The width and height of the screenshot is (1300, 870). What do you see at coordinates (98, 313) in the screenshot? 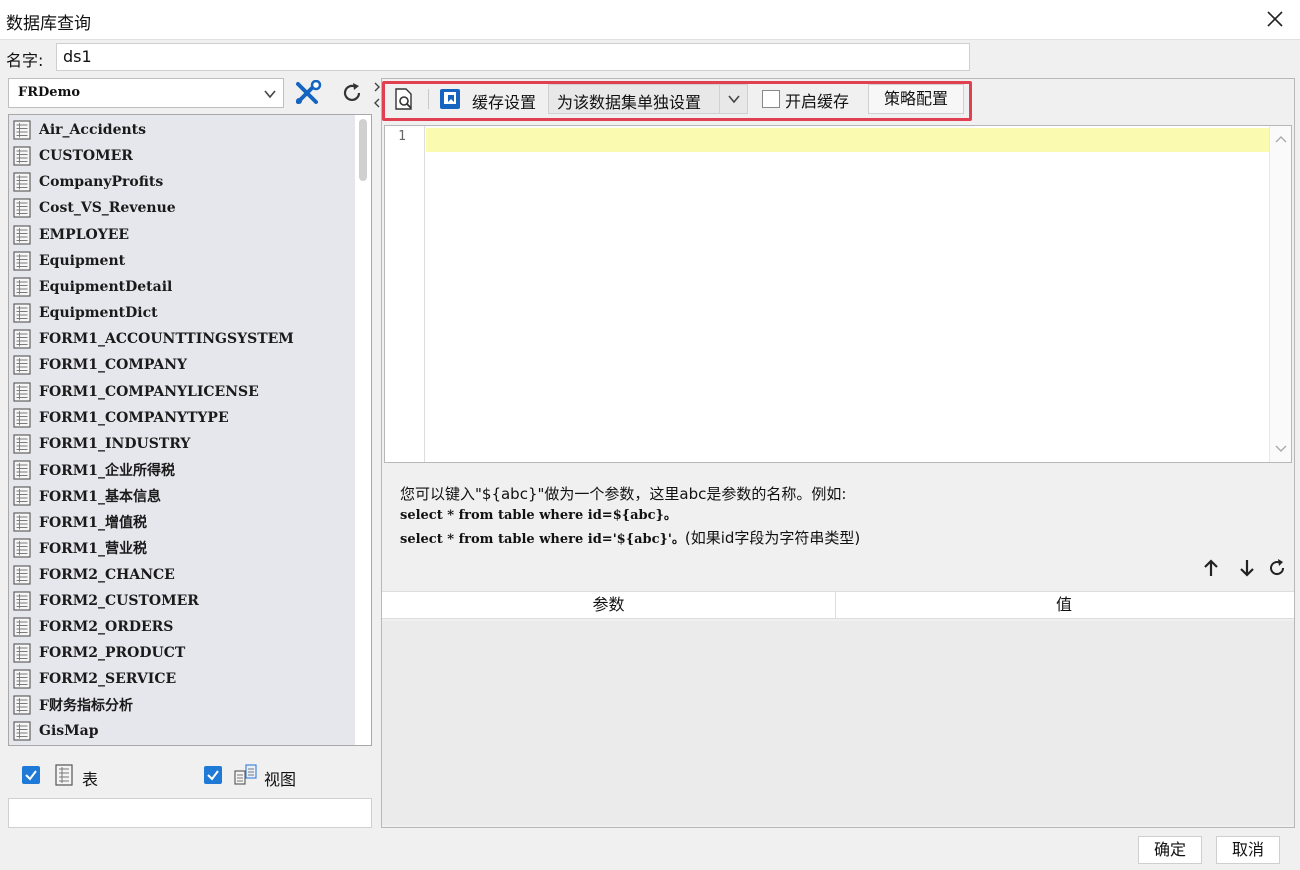
I see `table-name: EquipmentDict` at bounding box center [98, 313].